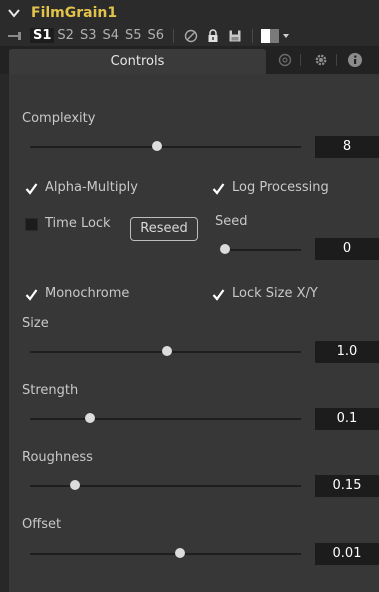 Image resolution: width=379 pixels, height=592 pixels. Describe the element at coordinates (275, 293) in the screenshot. I see `lock-size-label: Lock Size X/Y` at that location.